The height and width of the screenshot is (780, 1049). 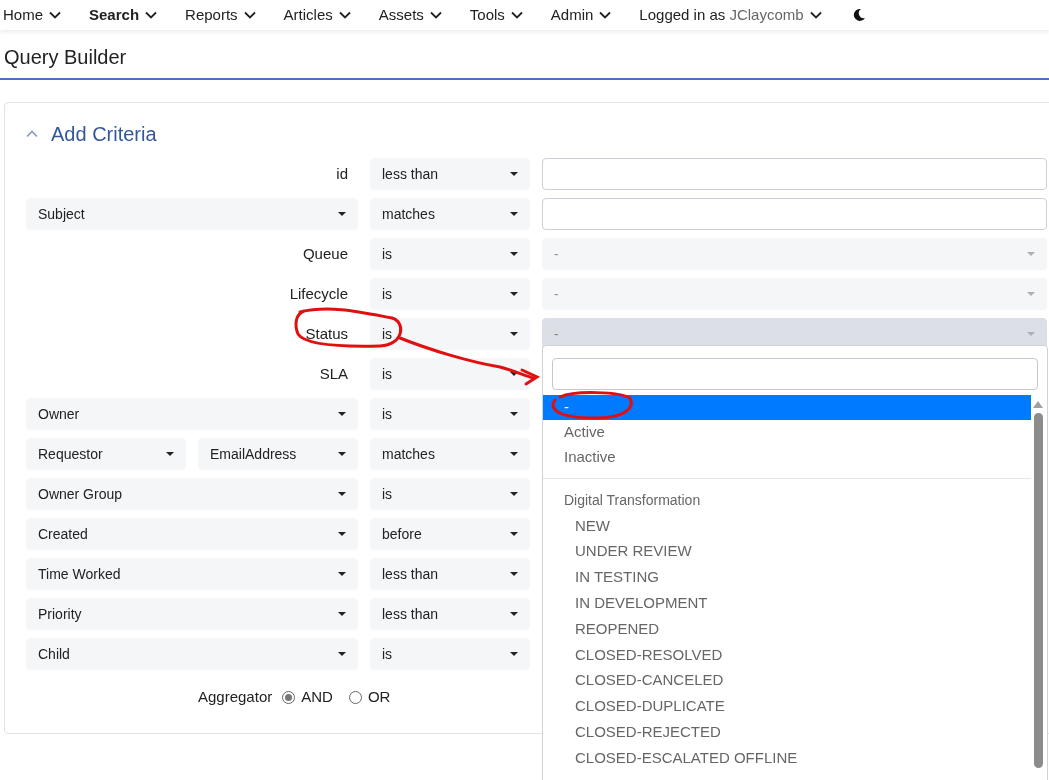 What do you see at coordinates (787, 680) in the screenshot?
I see `dropdown-option: CLOSED-CANCELED` at bounding box center [787, 680].